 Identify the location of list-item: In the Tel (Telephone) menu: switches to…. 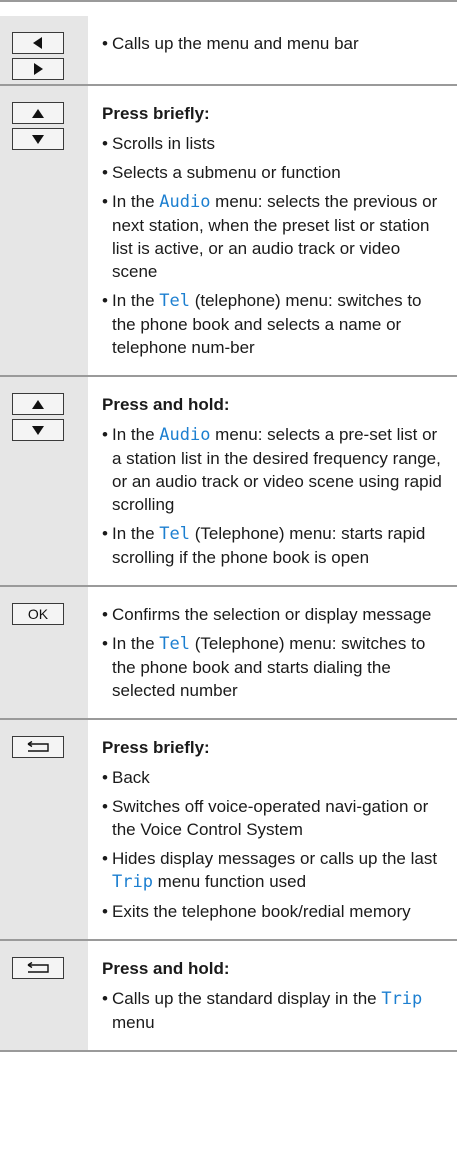
(274, 667).